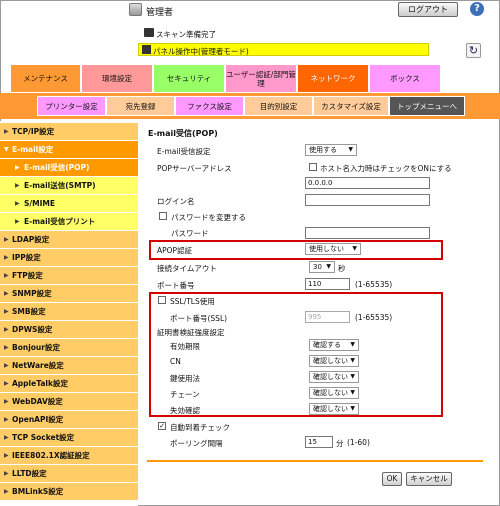  What do you see at coordinates (69, 348) in the screenshot?
I see `sidebar-item-bonjour: ▶ Bonjour設定` at bounding box center [69, 348].